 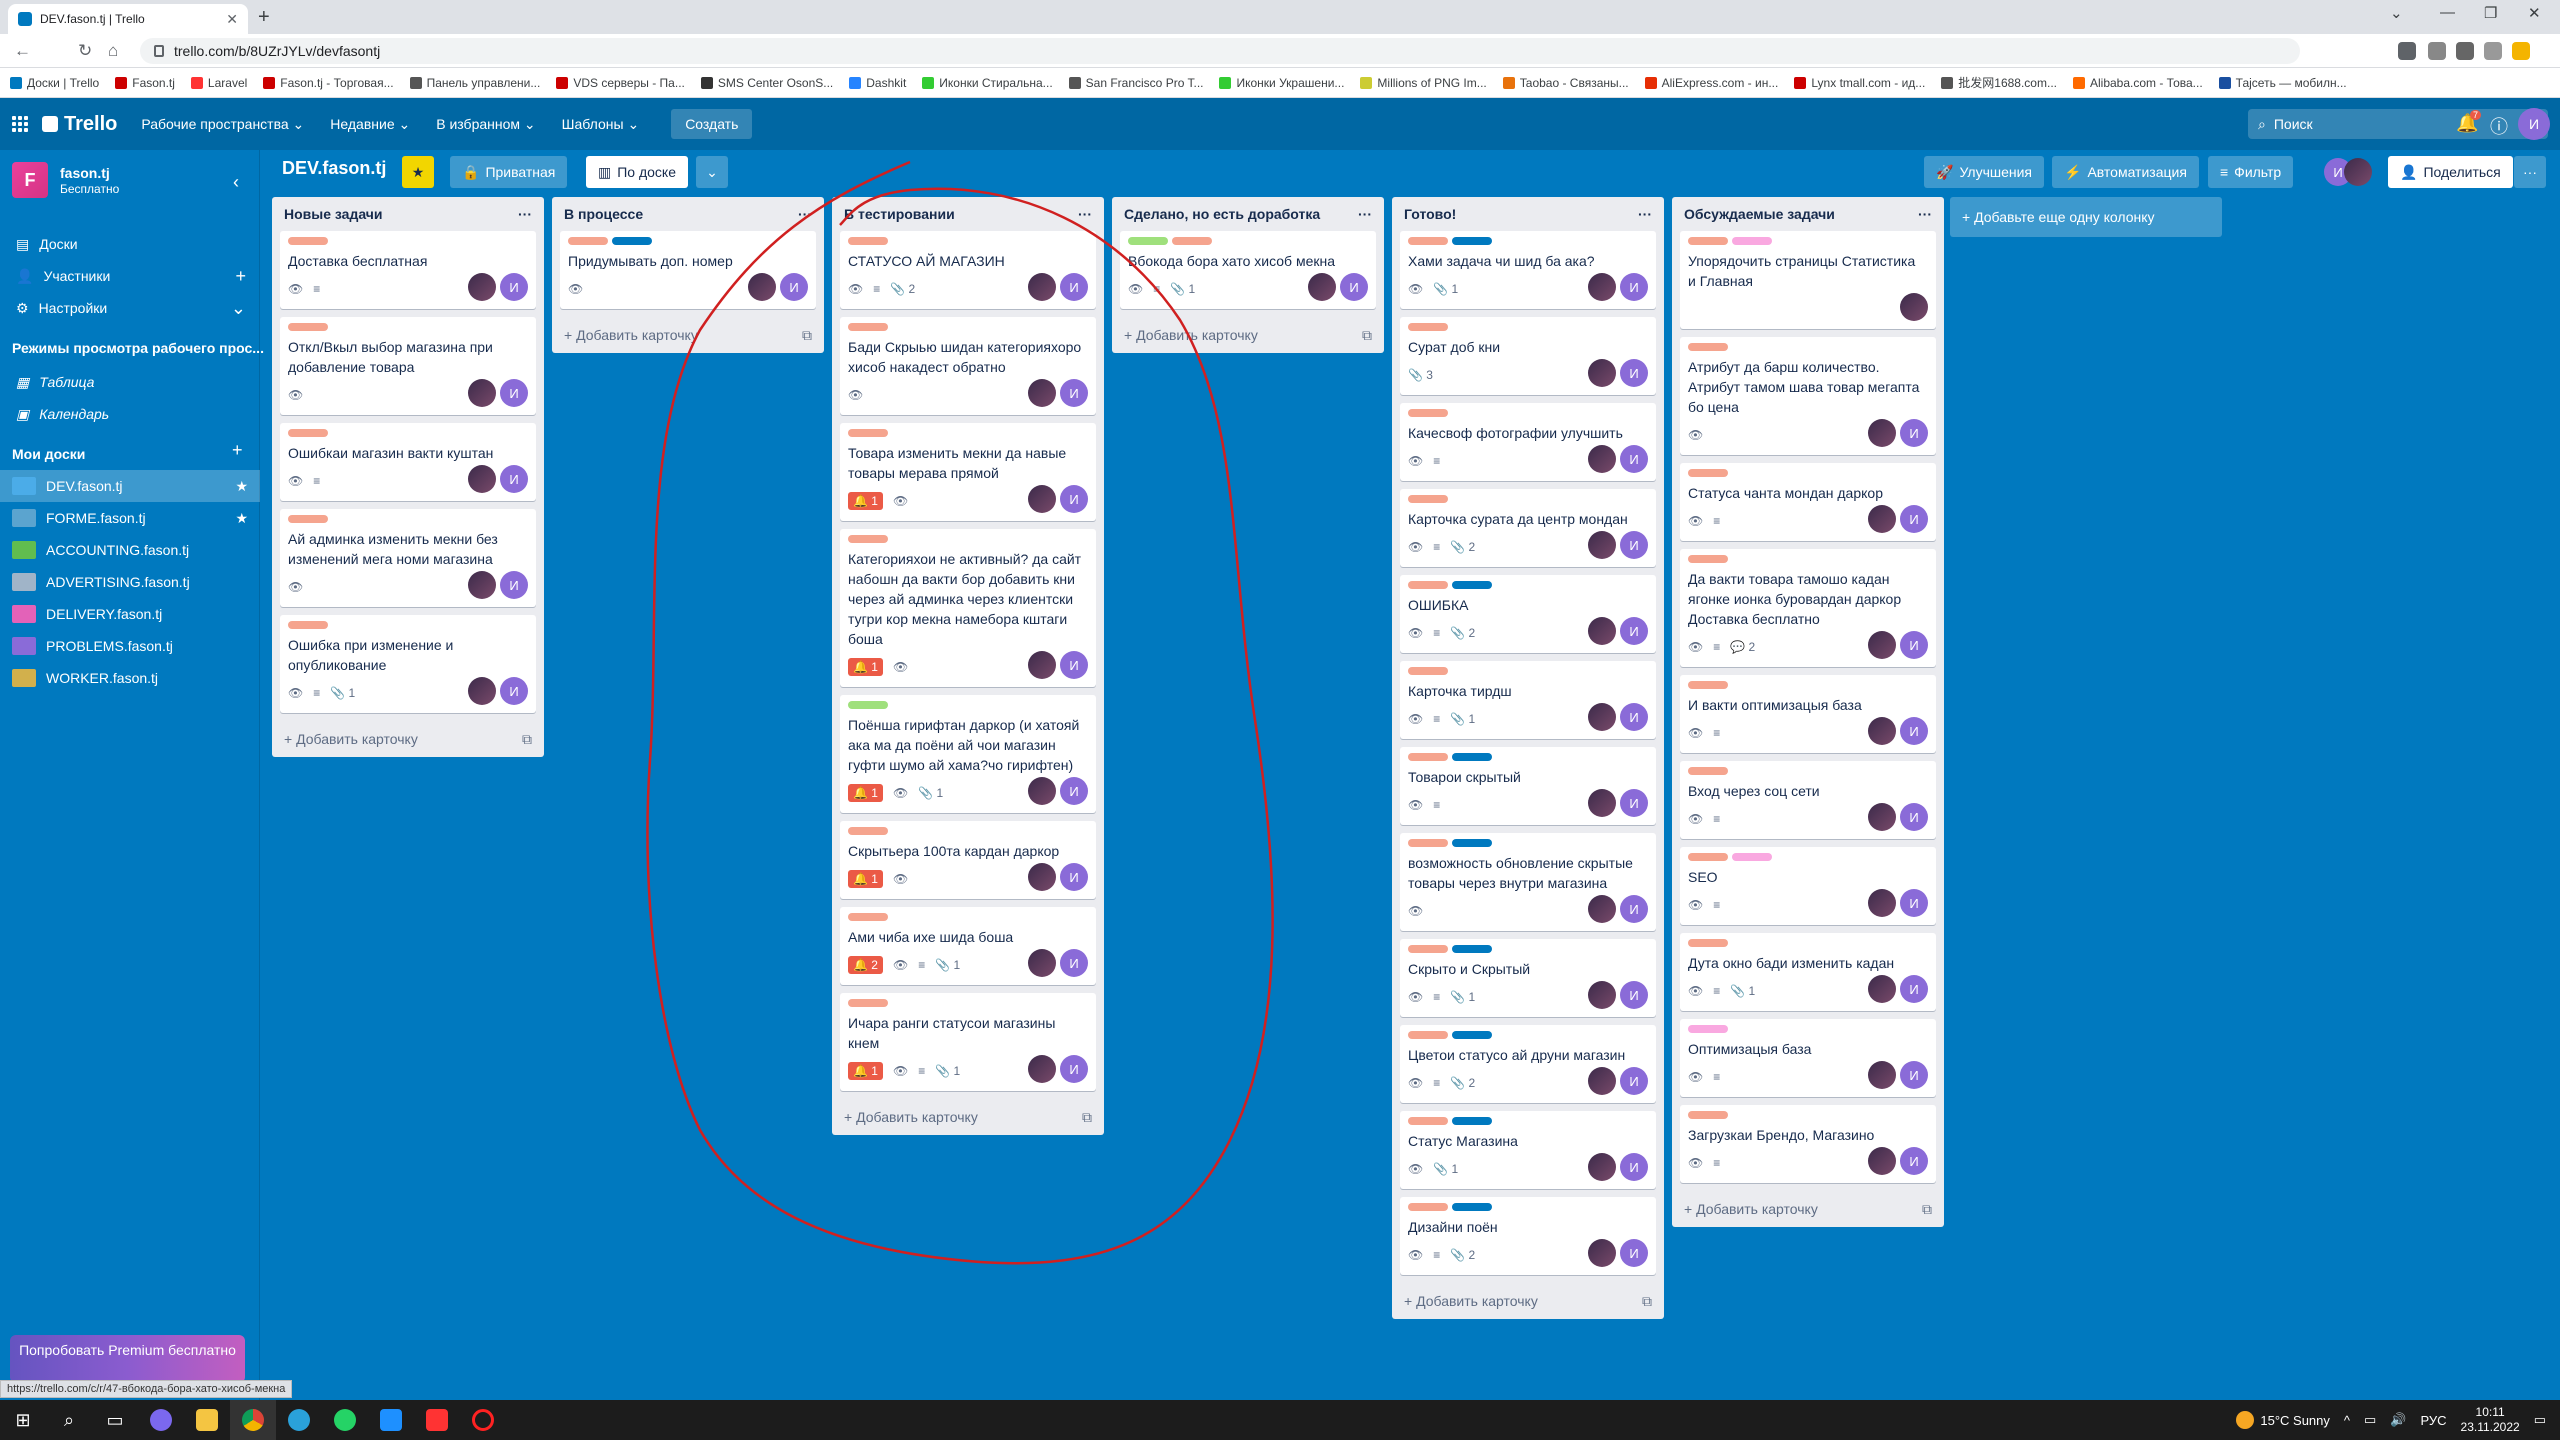 What do you see at coordinates (2398, 1420) in the screenshot?
I see `volume-icon: 🔊` at bounding box center [2398, 1420].